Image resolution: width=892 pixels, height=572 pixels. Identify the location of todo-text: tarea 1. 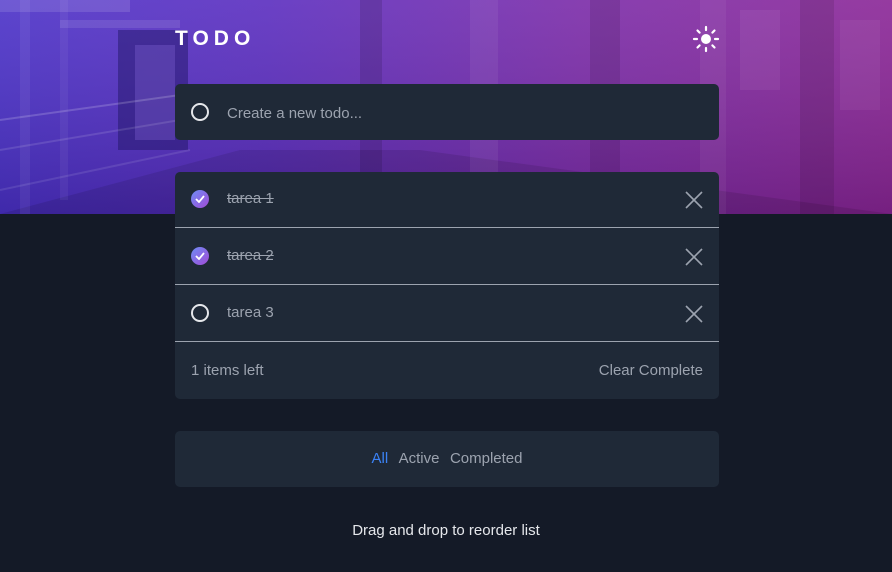
(250, 198).